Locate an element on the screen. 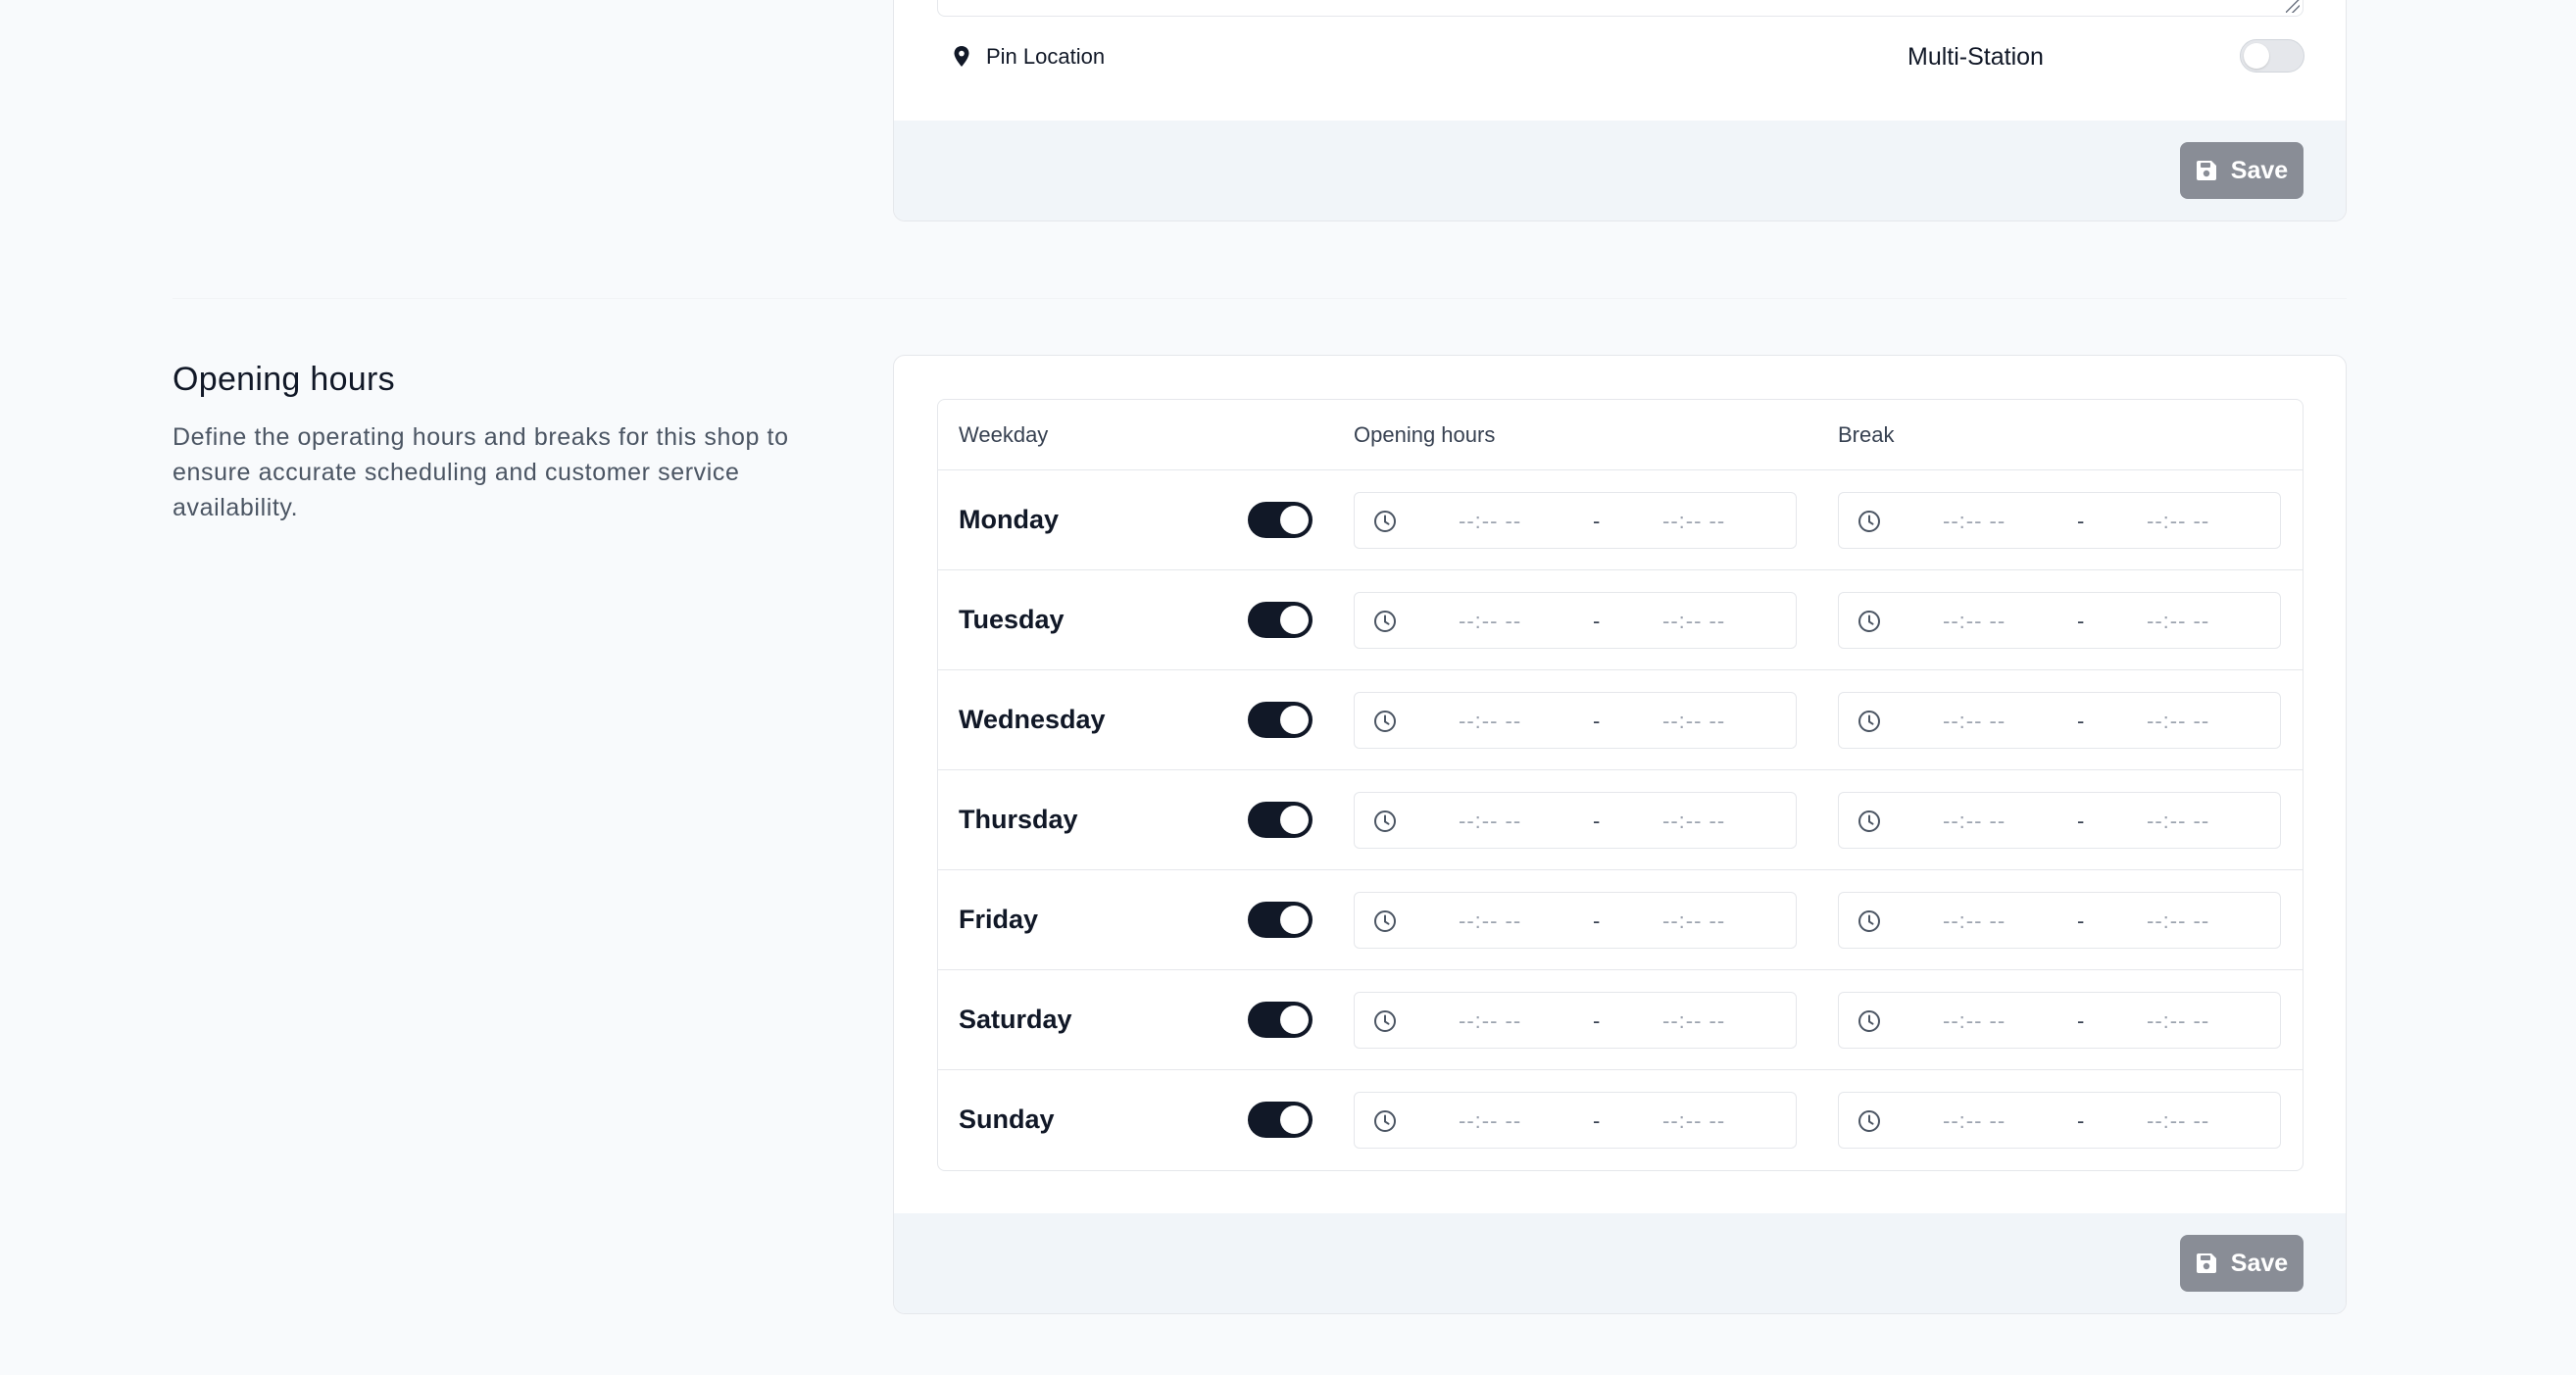  day-name: Sunday is located at coordinates (1007, 1119).